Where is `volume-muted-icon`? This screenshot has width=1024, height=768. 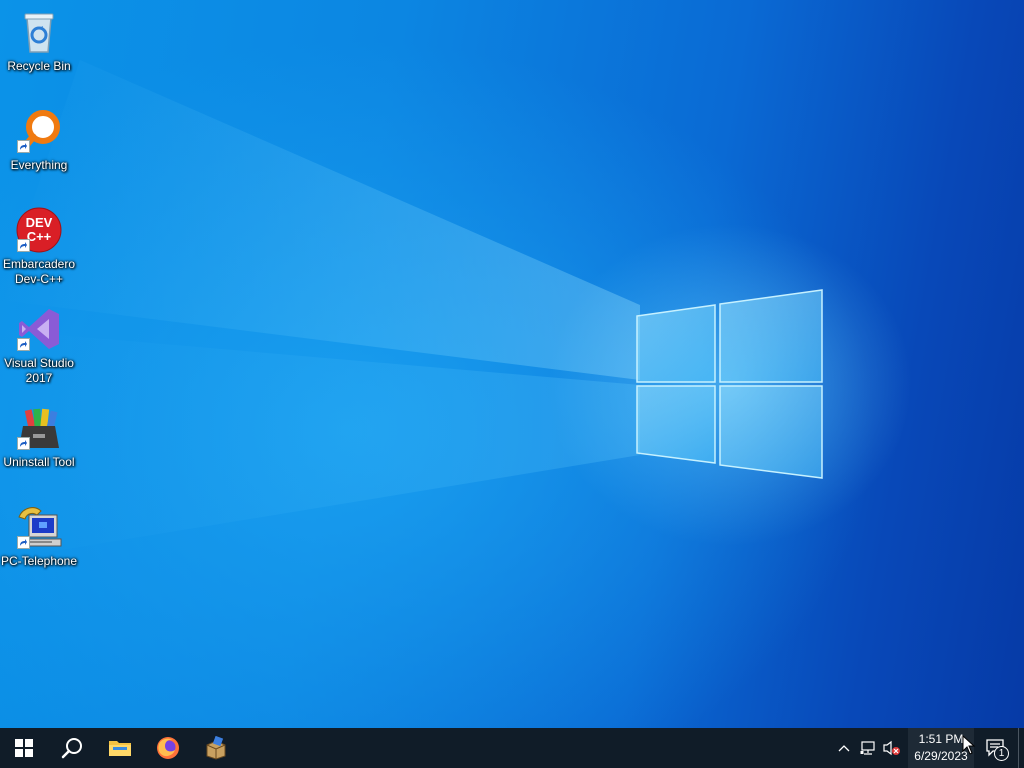
volume-muted-icon is located at coordinates (891, 748).